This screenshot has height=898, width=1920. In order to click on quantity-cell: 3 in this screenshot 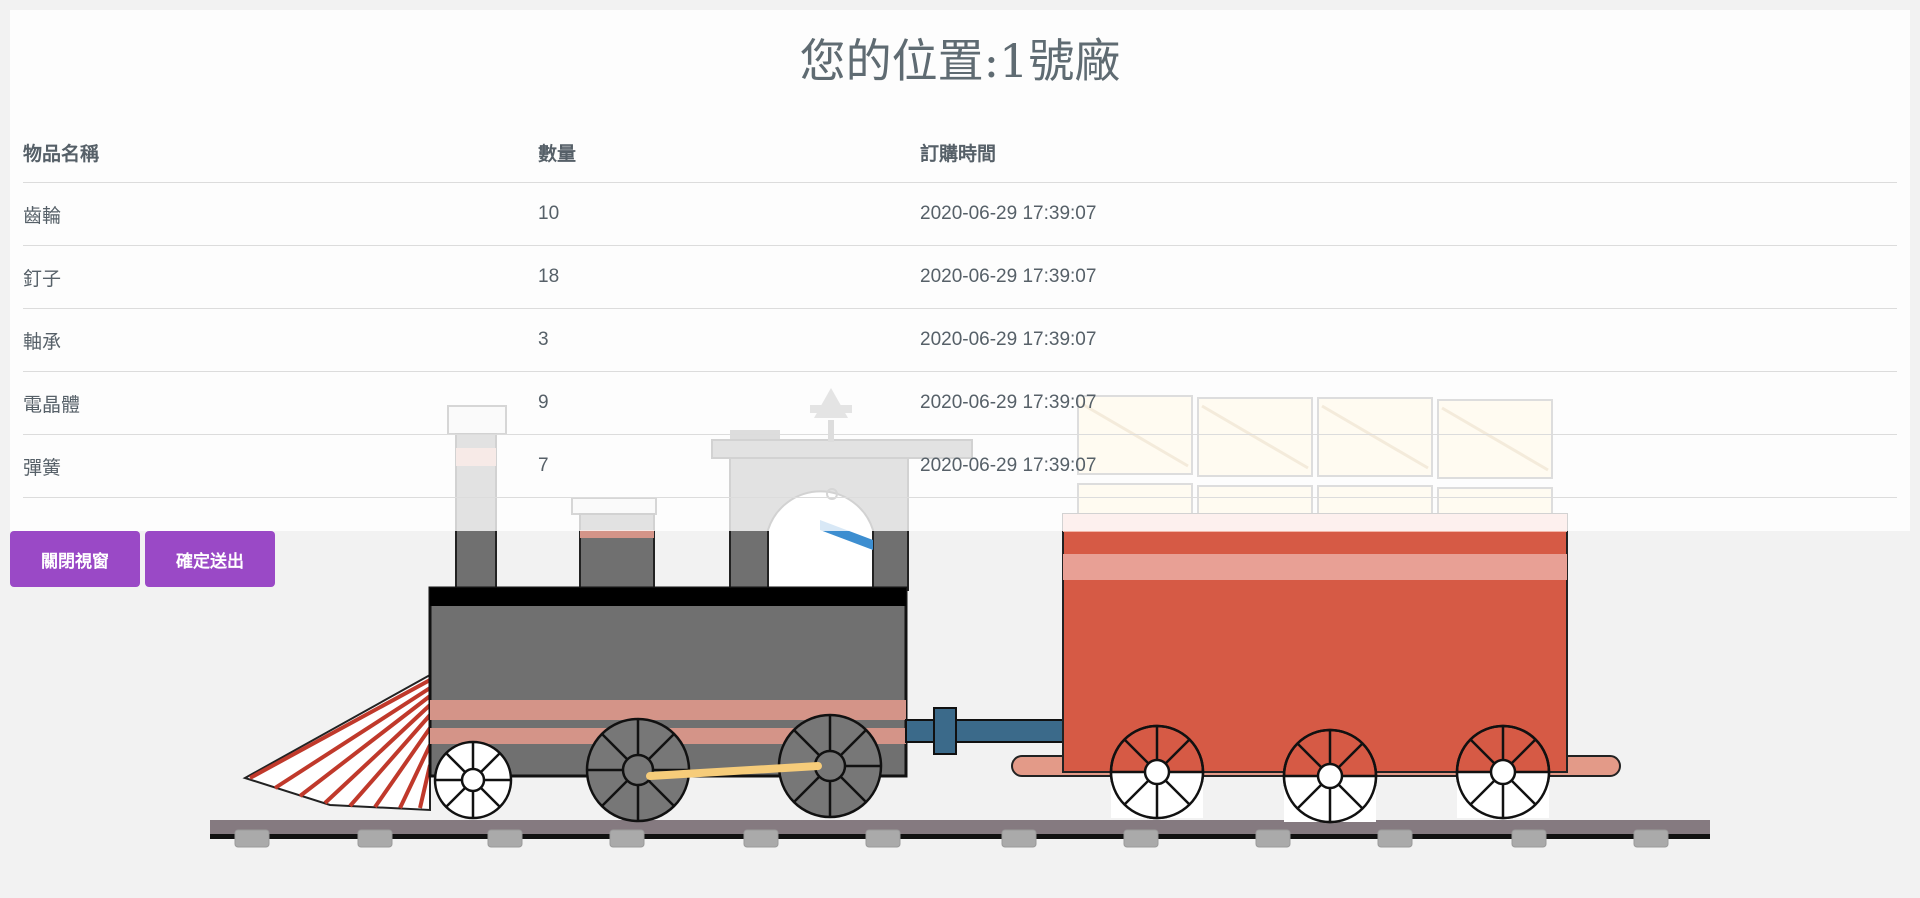, I will do `click(729, 340)`.